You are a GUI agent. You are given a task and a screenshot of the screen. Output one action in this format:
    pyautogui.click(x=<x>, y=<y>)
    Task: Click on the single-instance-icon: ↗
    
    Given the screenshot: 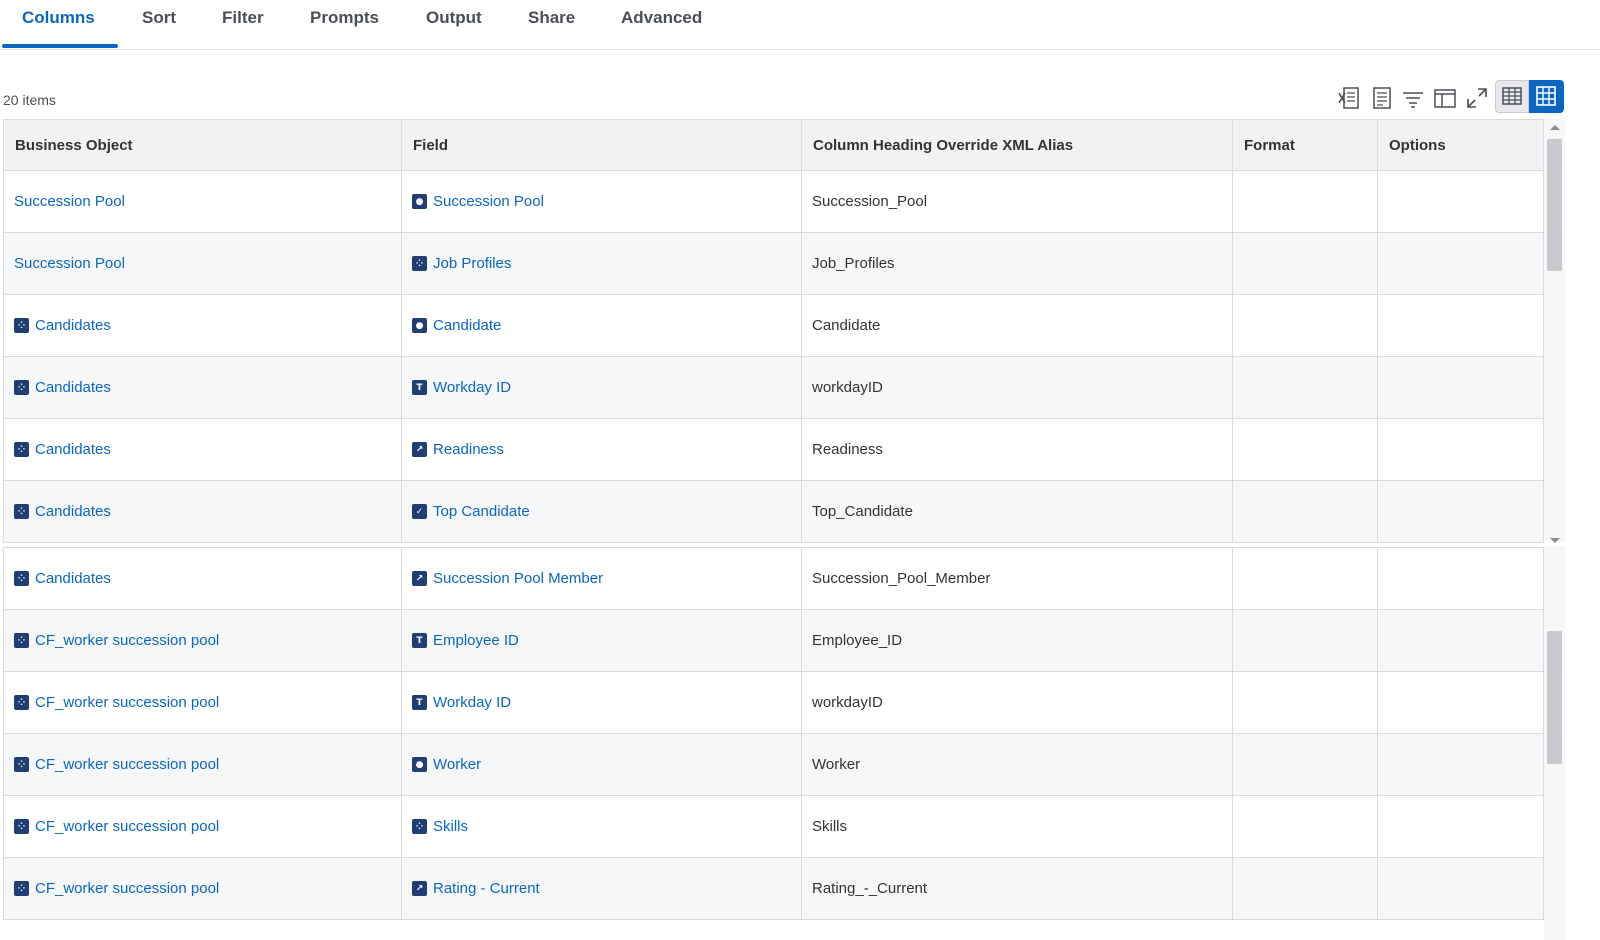 What is the action you would take?
    pyautogui.click(x=419, y=449)
    